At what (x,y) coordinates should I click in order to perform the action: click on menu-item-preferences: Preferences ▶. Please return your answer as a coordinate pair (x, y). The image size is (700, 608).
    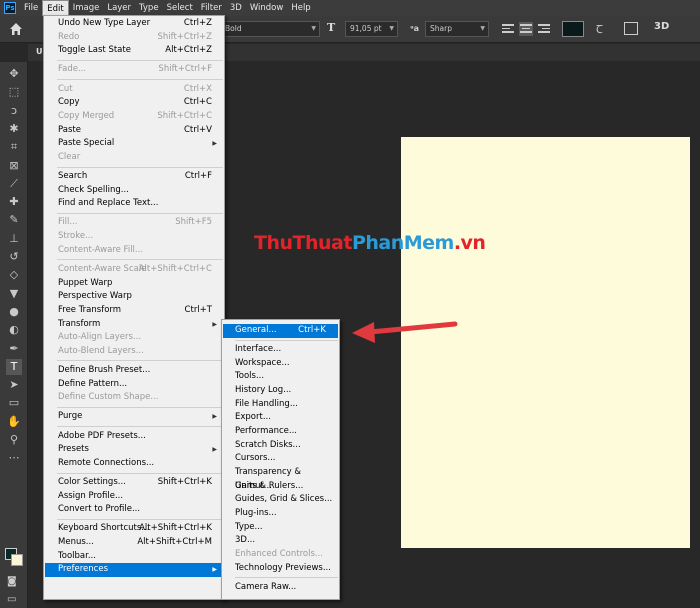
    Looking at the image, I should click on (134, 570).